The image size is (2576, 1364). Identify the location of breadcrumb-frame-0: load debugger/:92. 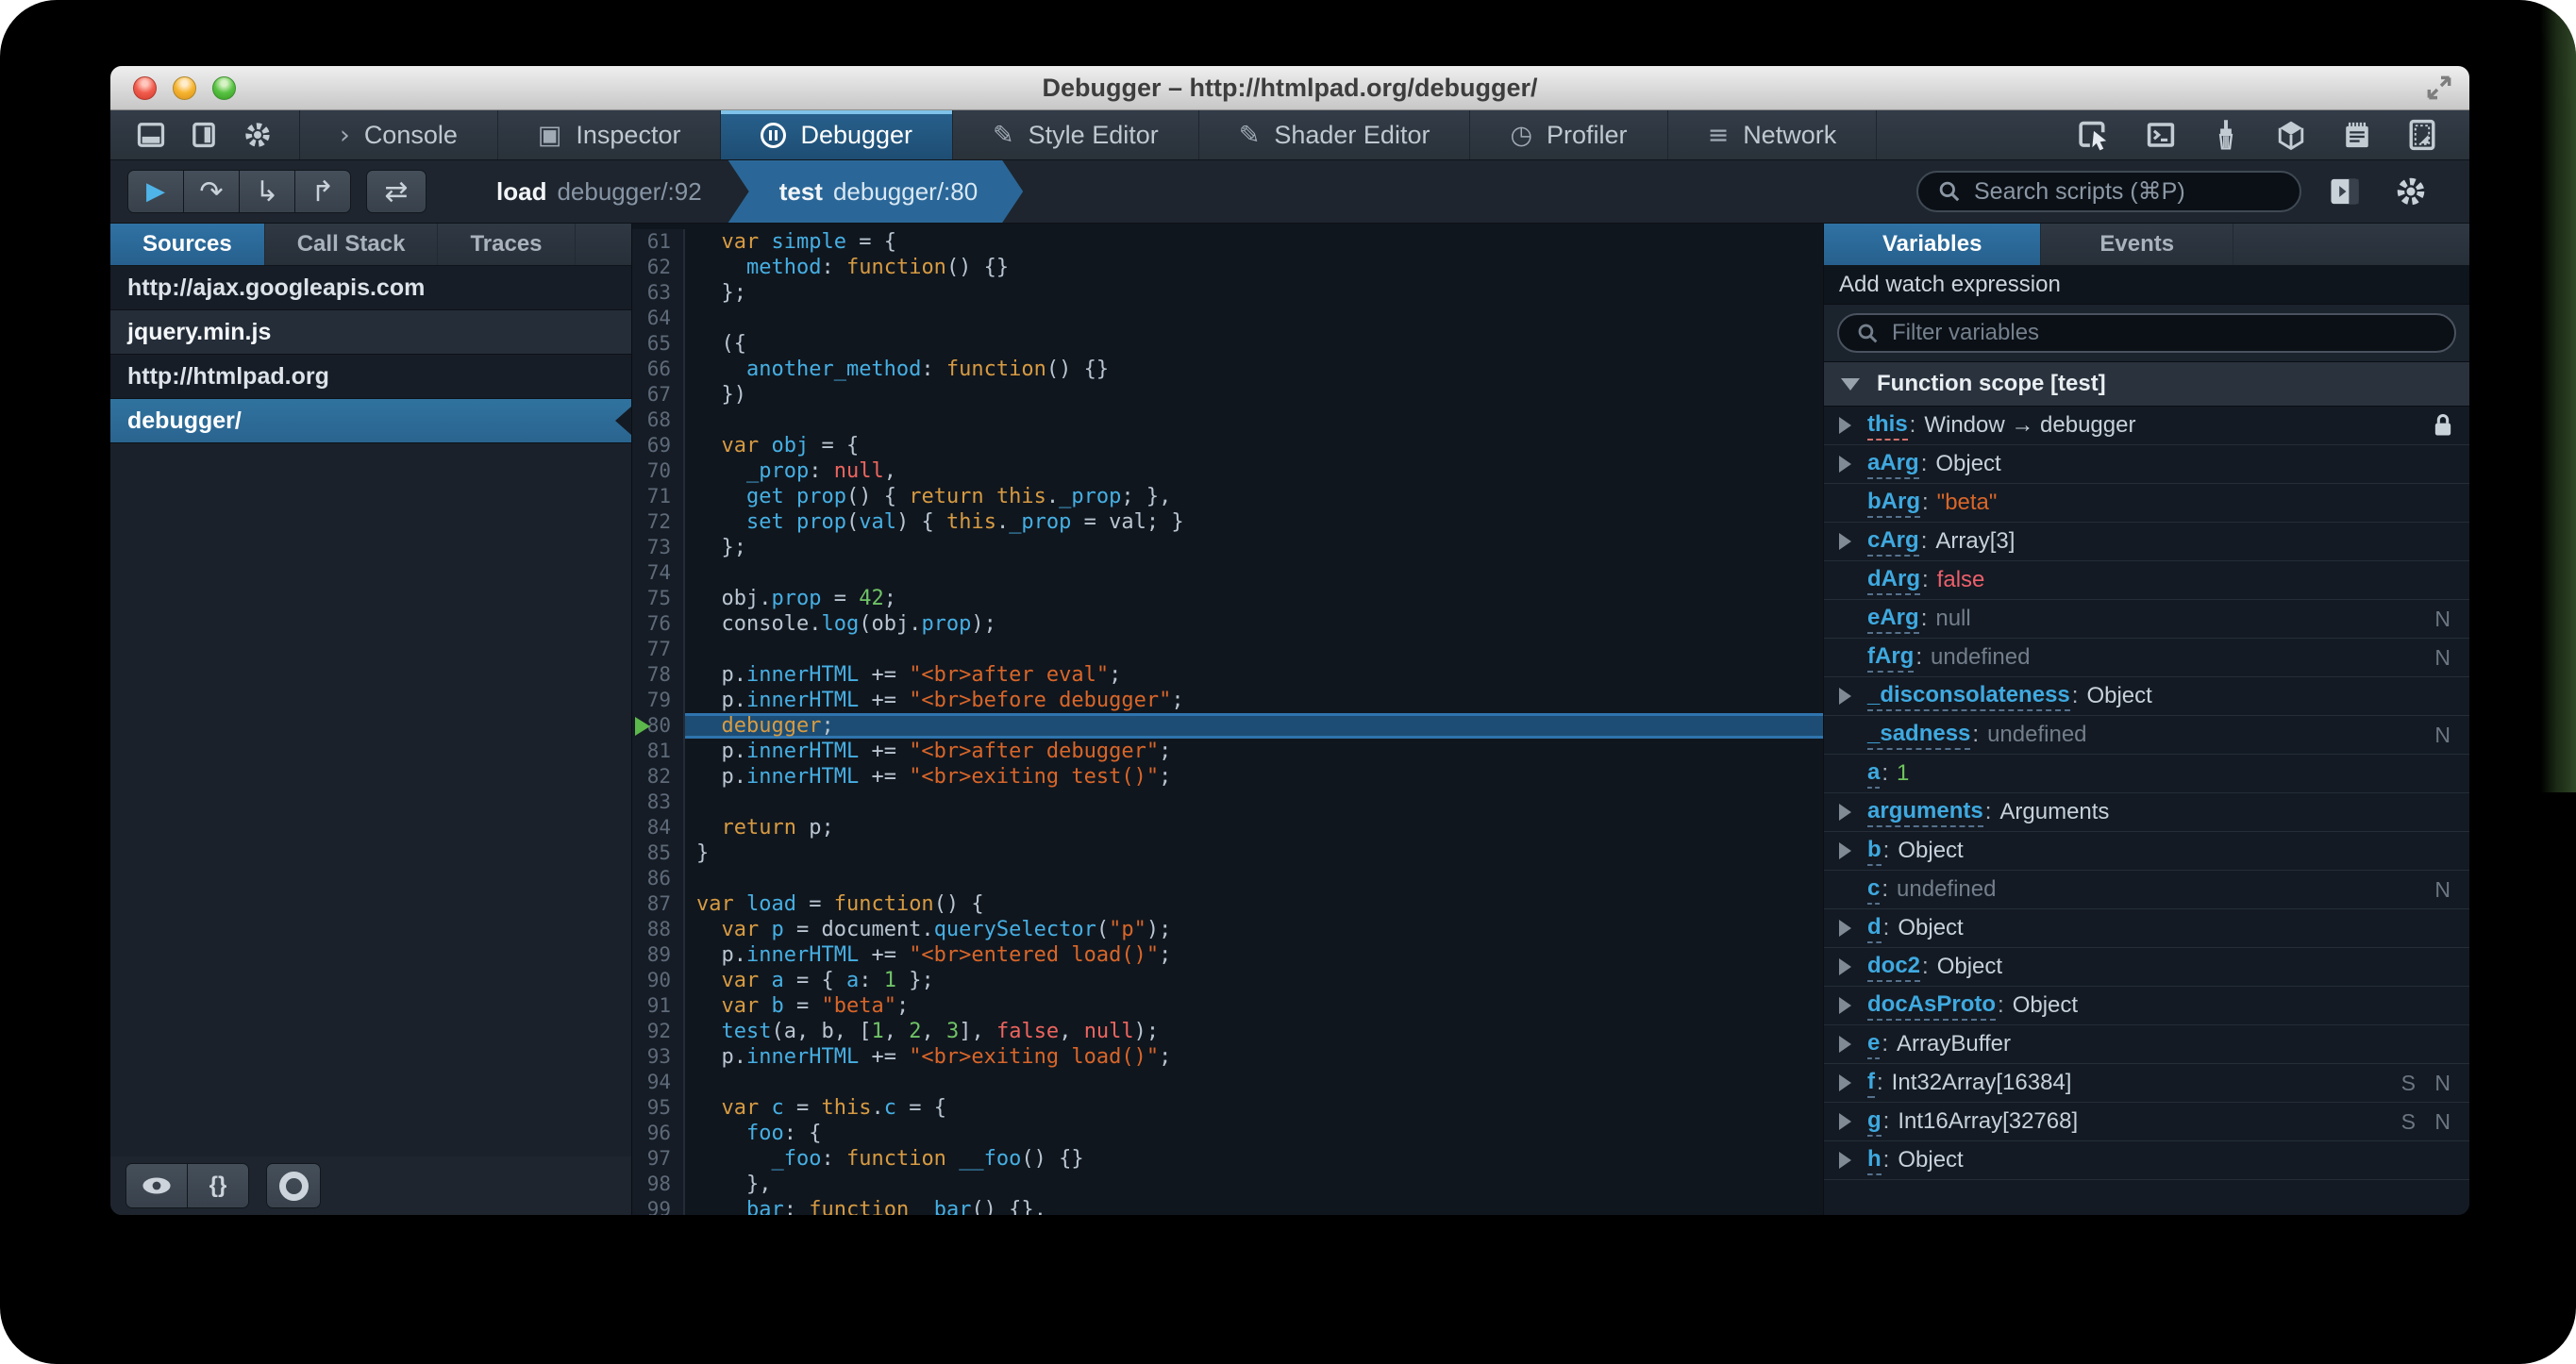
(599, 191).